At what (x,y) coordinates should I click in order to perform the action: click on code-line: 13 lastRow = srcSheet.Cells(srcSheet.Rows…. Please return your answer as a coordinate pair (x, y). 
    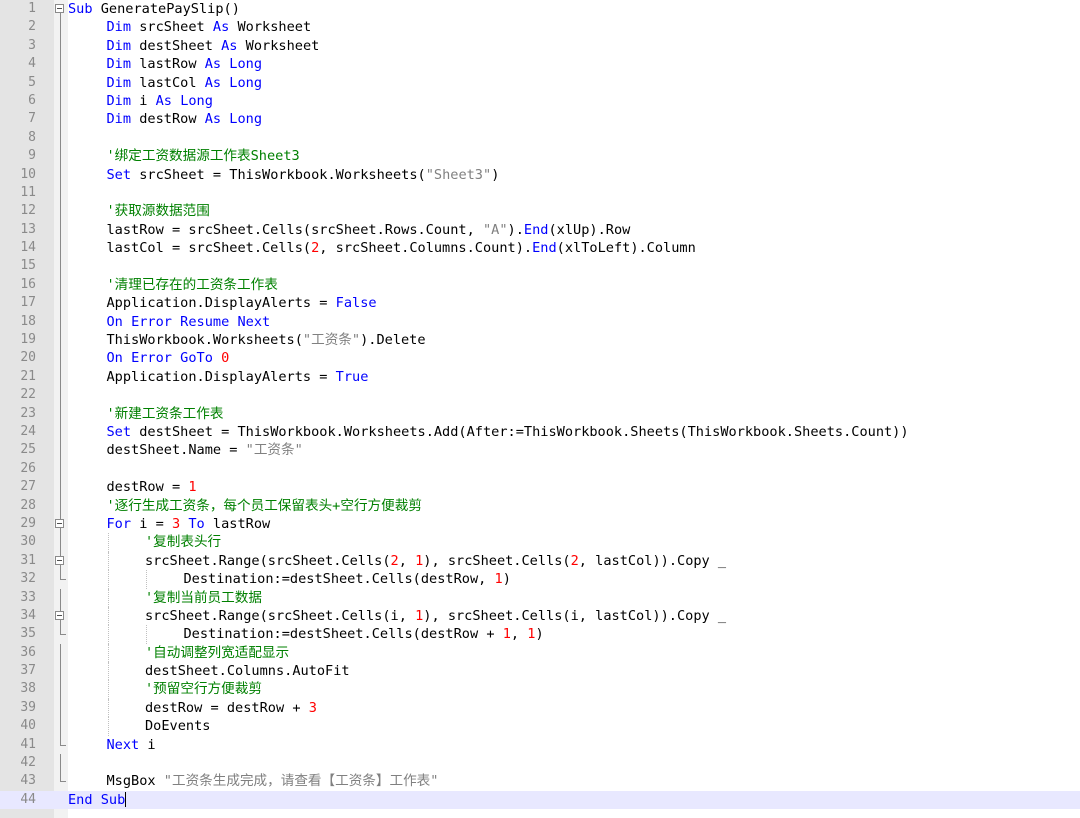
    Looking at the image, I should click on (540, 230).